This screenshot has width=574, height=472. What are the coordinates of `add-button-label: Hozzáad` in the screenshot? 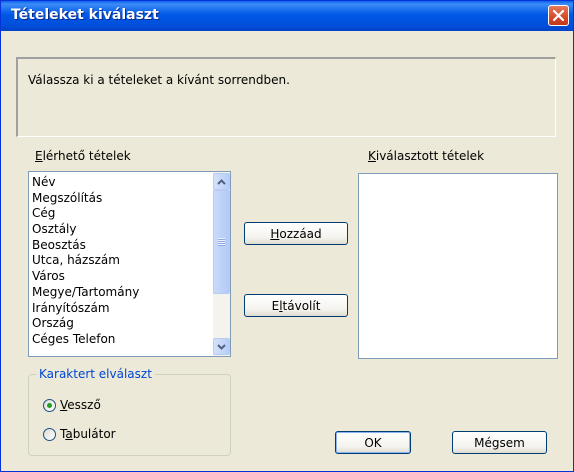 It's located at (296, 233).